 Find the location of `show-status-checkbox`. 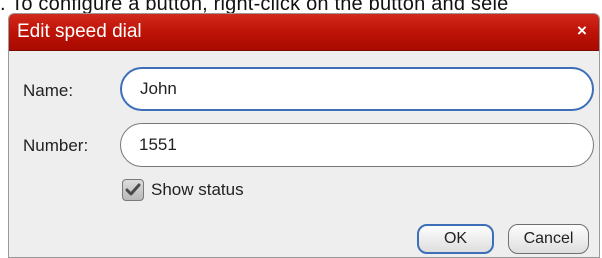

show-status-checkbox is located at coordinates (133, 190).